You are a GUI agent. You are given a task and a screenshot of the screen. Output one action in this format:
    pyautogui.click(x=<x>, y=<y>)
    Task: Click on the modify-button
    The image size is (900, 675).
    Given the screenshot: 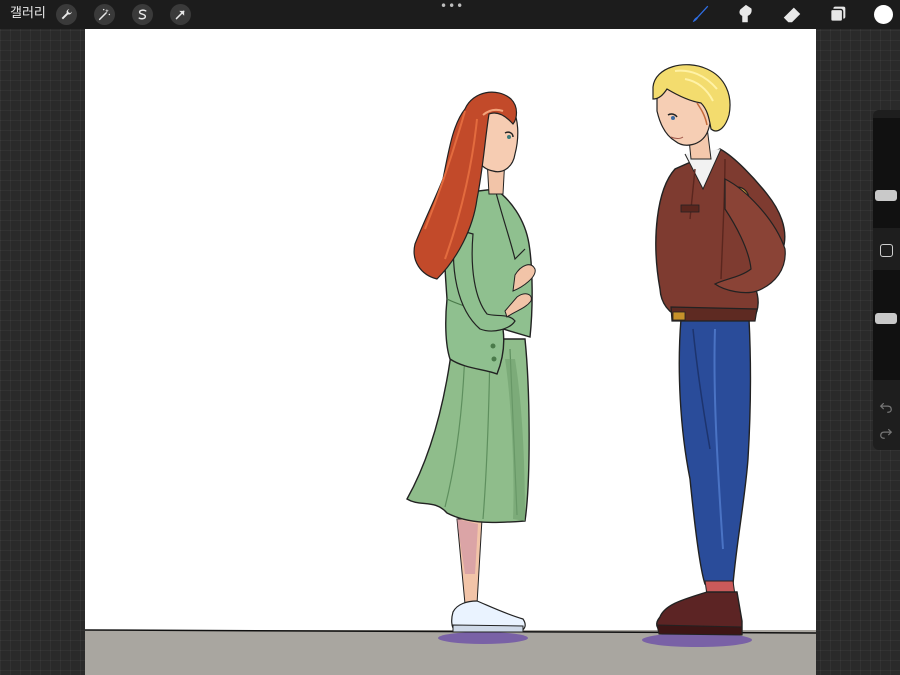 What is the action you would take?
    pyautogui.click(x=886, y=250)
    